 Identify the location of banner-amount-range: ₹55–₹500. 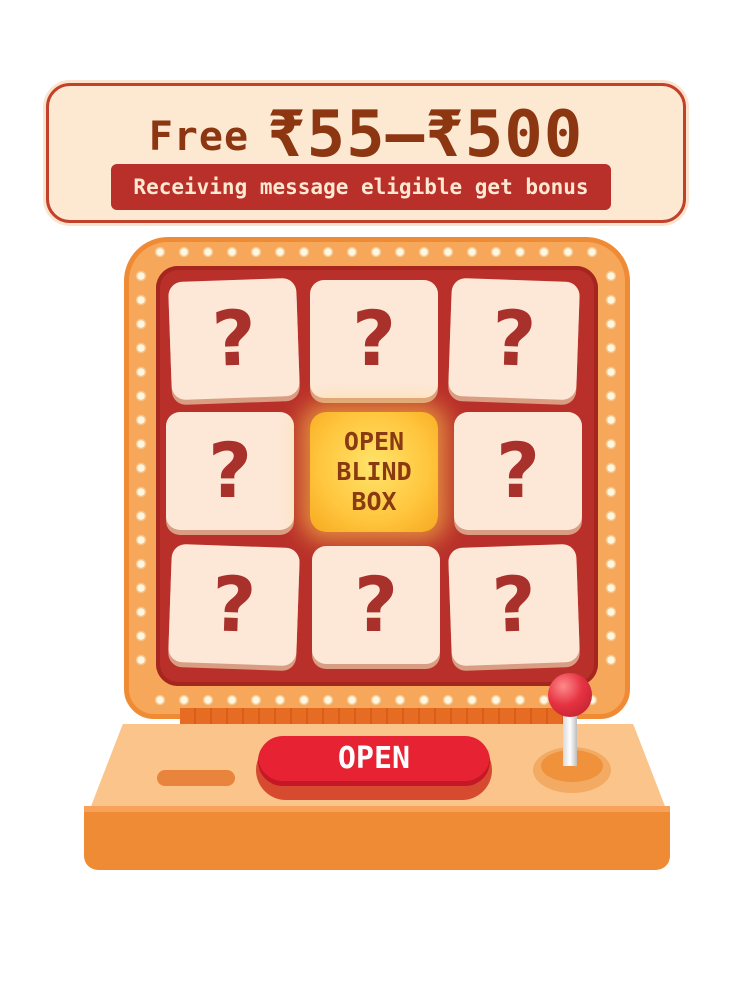
(425, 135).